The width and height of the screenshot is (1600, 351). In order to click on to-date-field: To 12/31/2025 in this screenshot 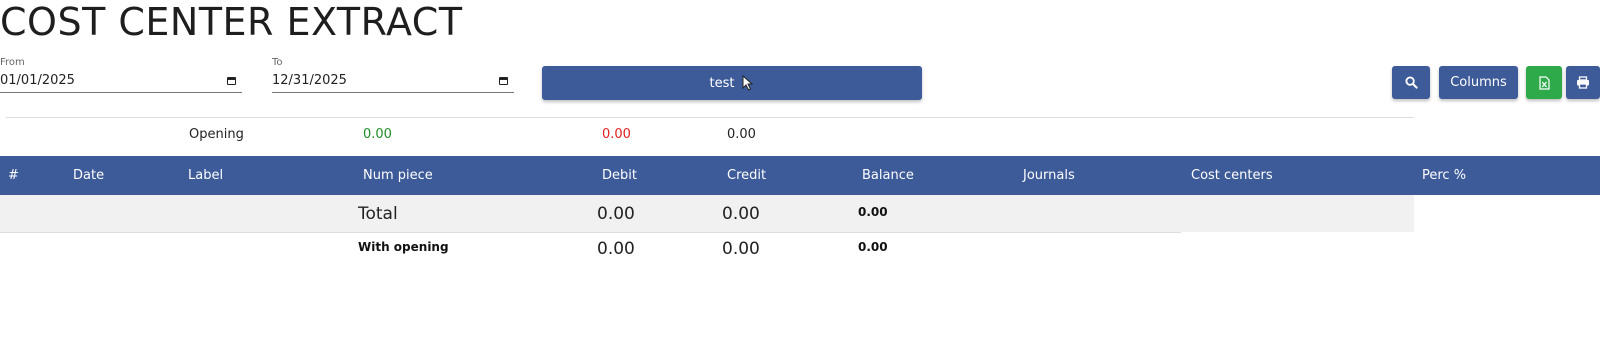, I will do `click(393, 75)`.